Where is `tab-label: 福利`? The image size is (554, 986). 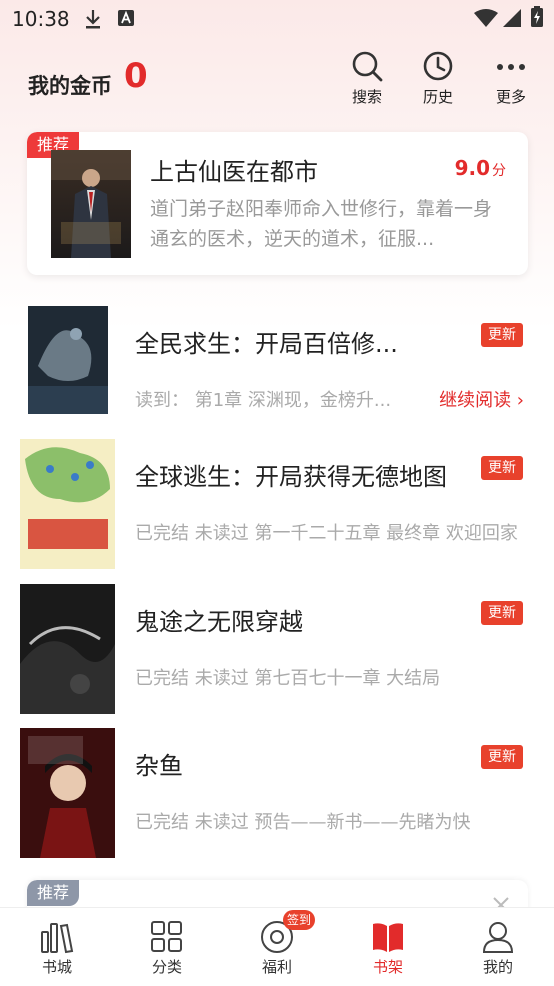 tab-label: 福利 is located at coordinates (276, 967).